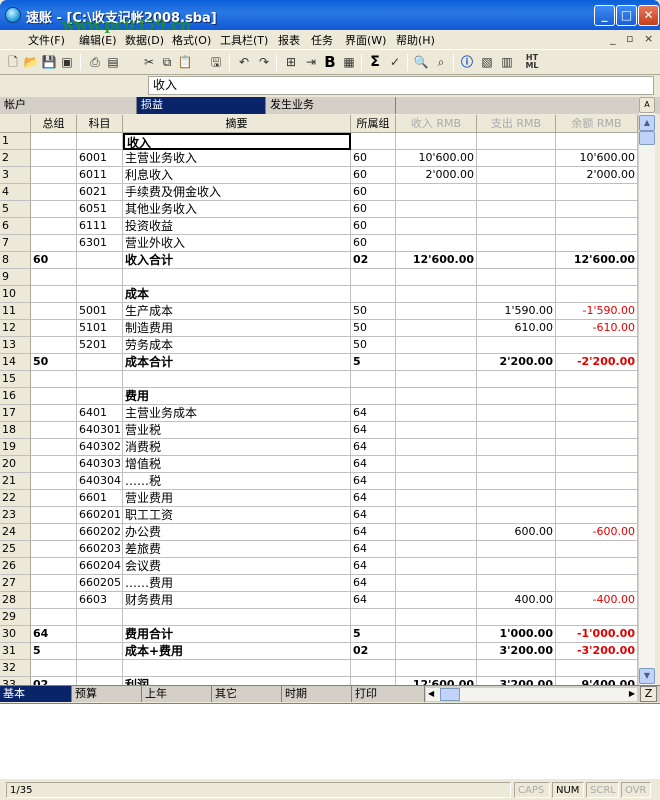  I want to click on cell-income: 12'600.00, so click(436, 681).